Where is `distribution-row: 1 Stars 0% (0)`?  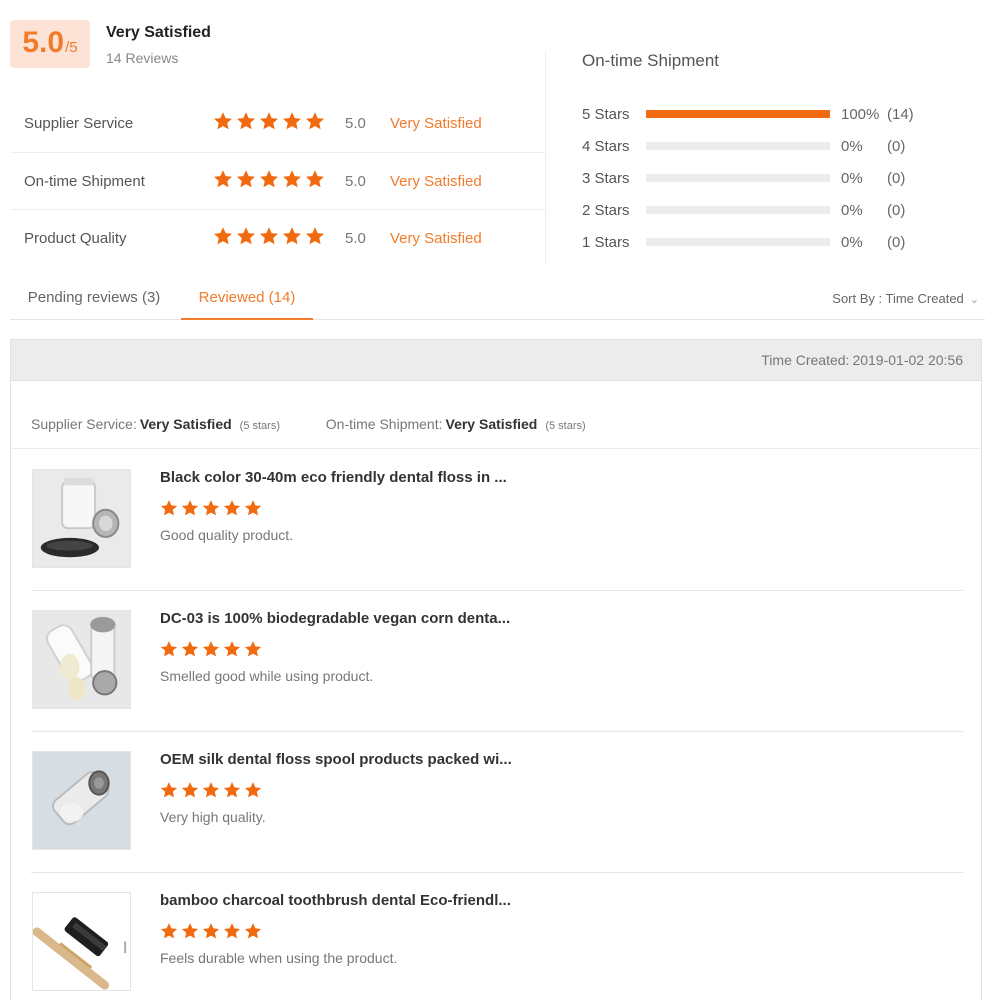
distribution-row: 1 Stars 0% (0) is located at coordinates (772, 242).